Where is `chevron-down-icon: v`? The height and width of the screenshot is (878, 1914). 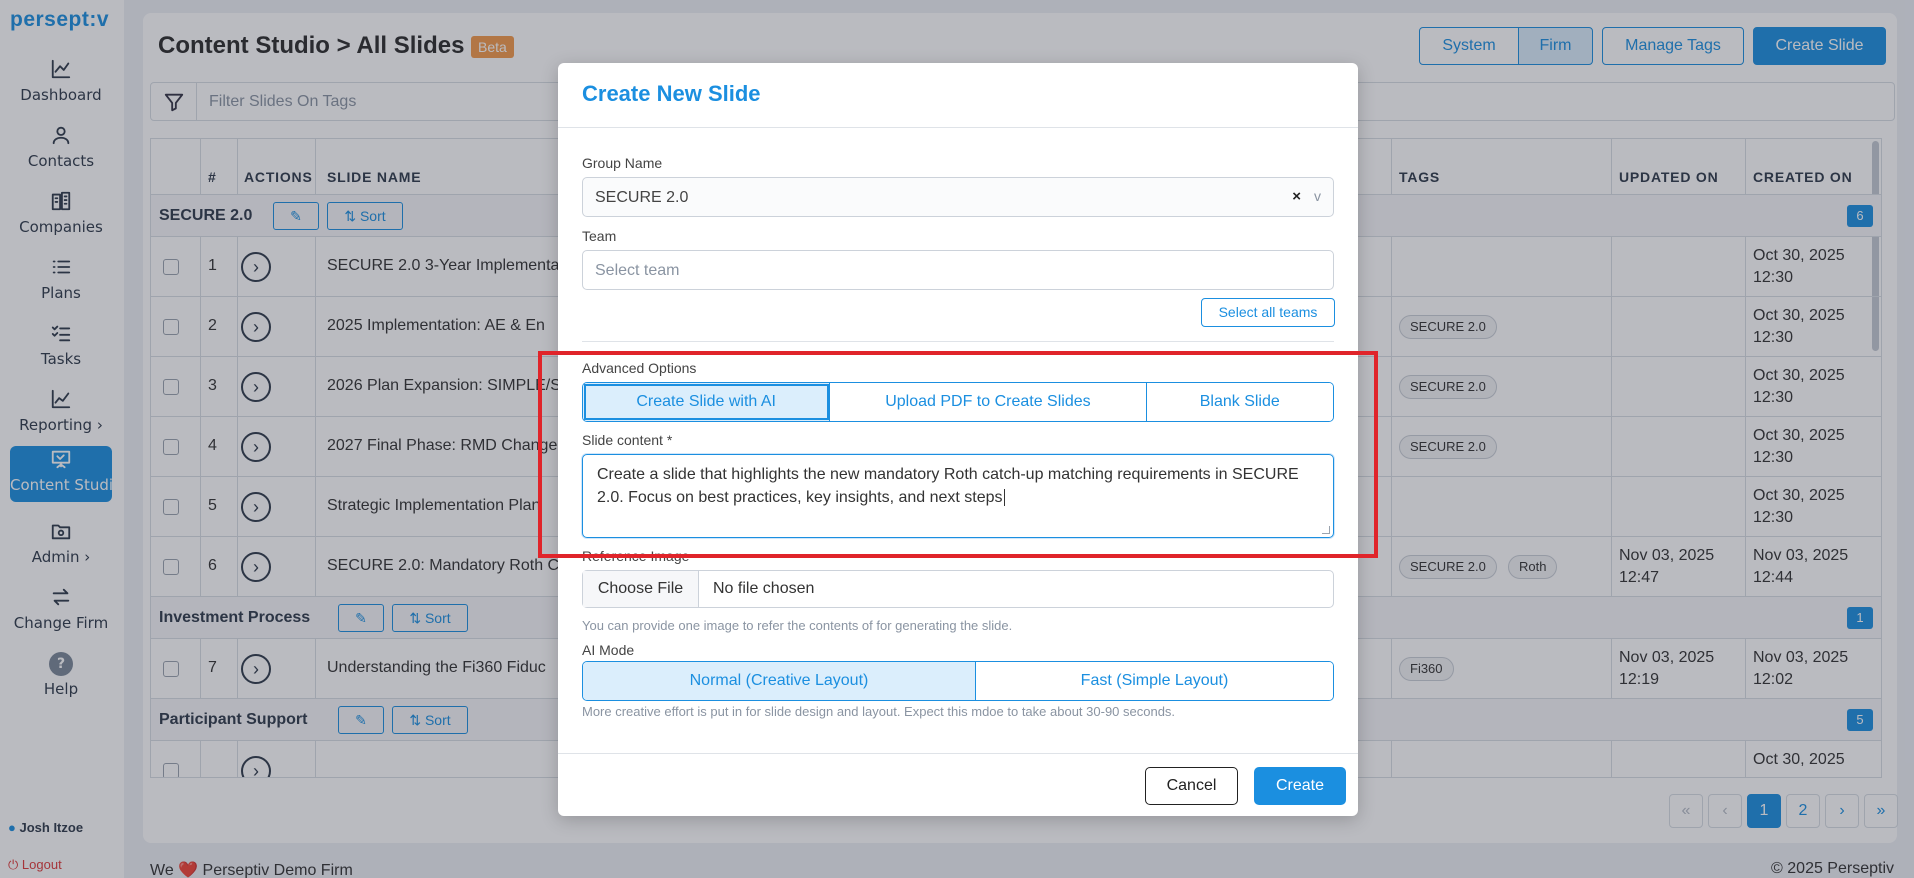 chevron-down-icon: v is located at coordinates (1317, 196).